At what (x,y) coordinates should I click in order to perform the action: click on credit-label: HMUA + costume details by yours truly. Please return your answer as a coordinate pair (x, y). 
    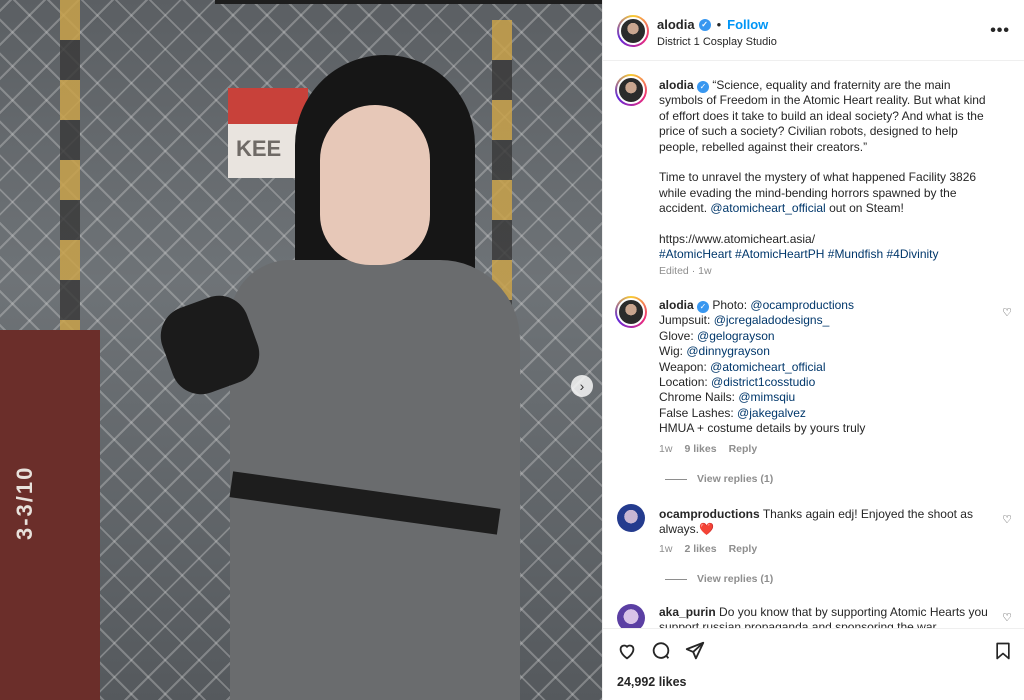
    Looking at the image, I should click on (762, 428).